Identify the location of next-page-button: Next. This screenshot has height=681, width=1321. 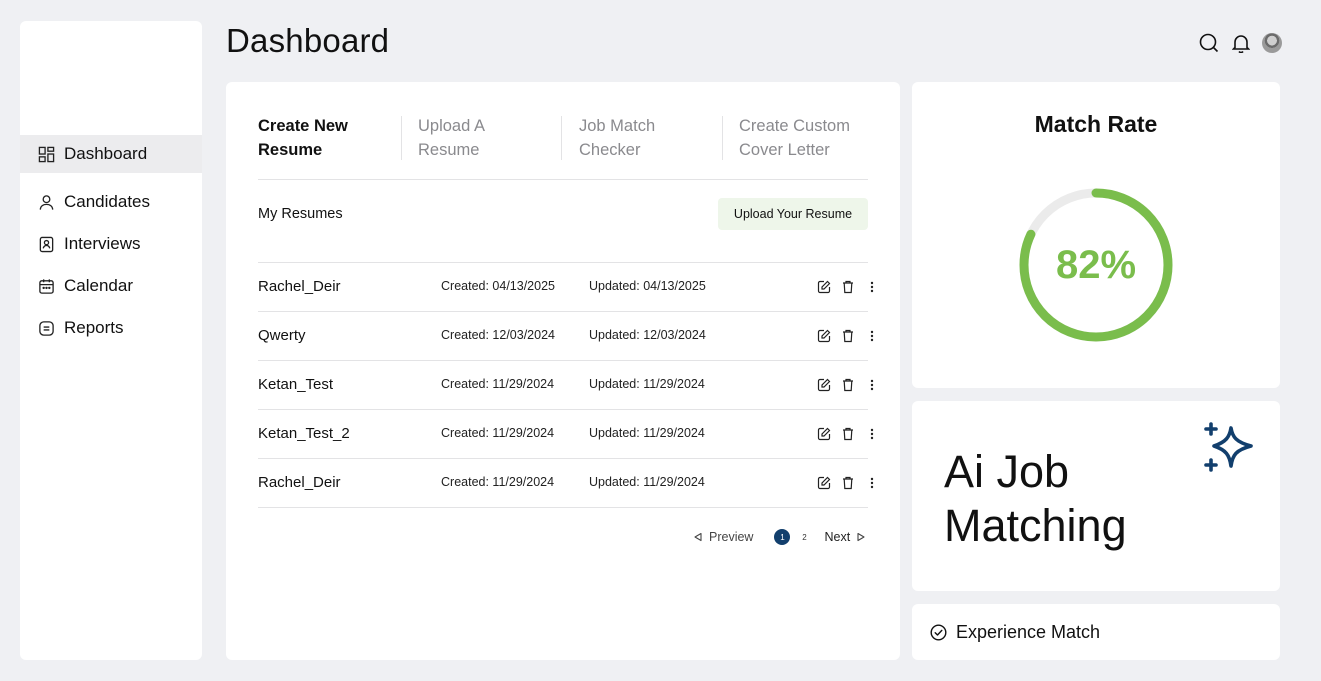
(845, 537).